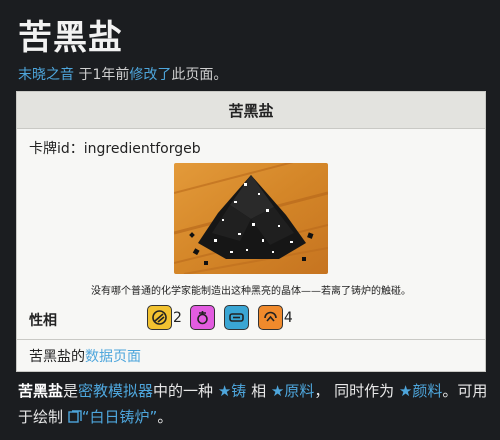 This screenshot has width=500, height=440. I want to click on aspect-knock, so click(236, 317).